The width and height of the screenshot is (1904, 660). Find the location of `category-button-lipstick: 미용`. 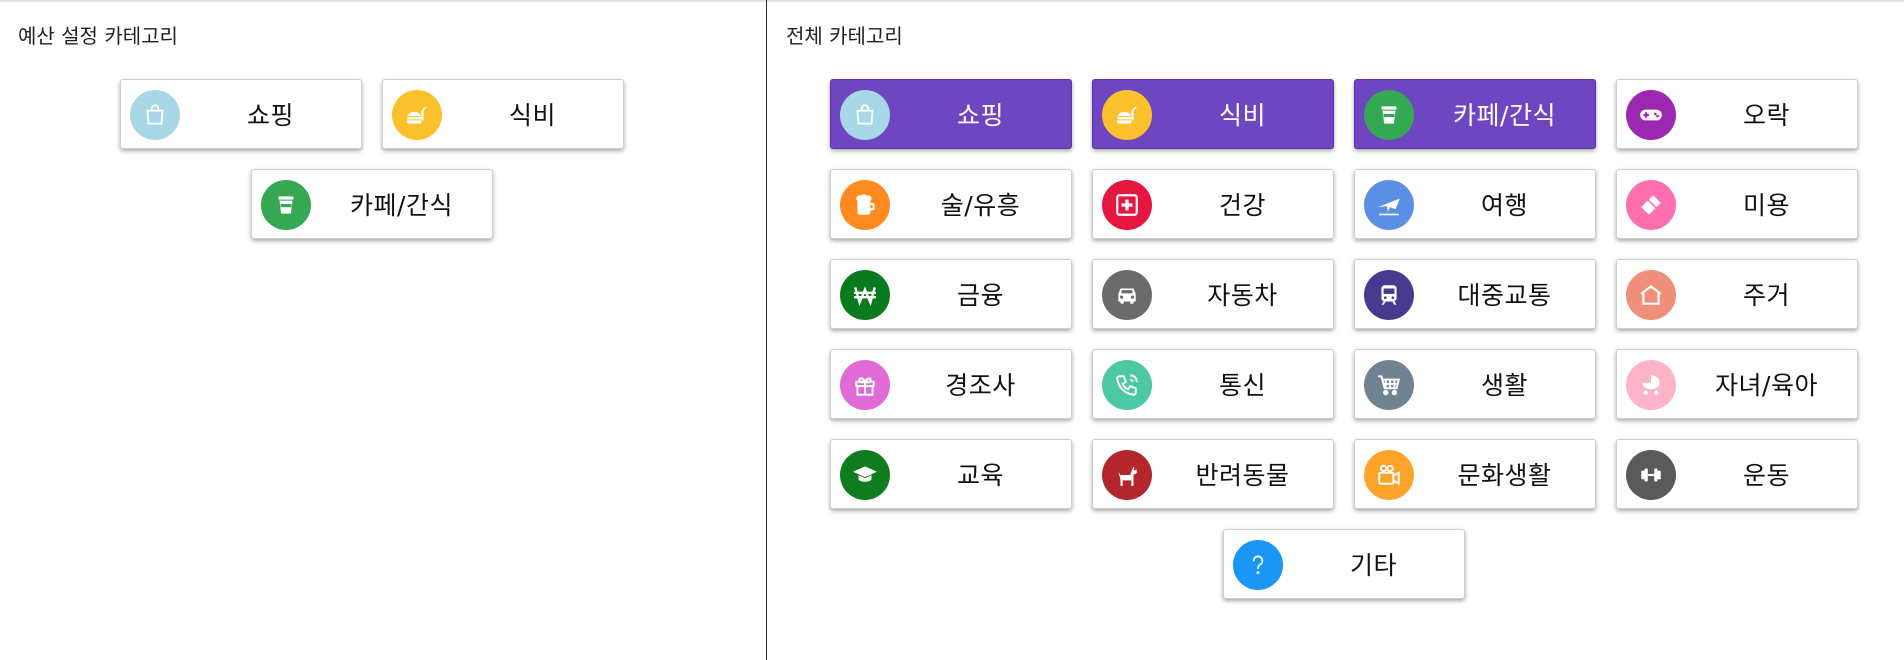

category-button-lipstick: 미용 is located at coordinates (1736, 204).